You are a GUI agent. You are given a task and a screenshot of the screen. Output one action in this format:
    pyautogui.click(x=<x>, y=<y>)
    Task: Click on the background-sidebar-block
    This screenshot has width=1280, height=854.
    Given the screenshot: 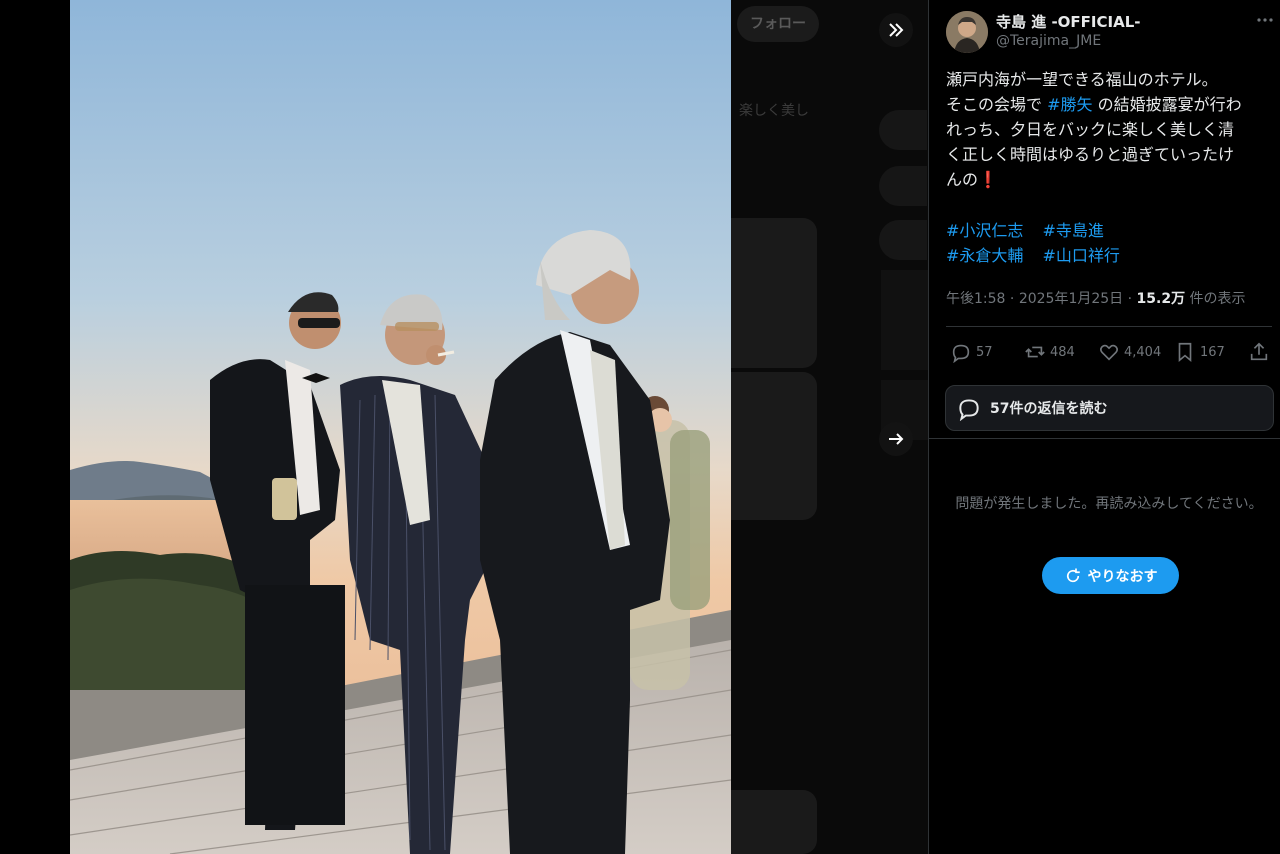 What is the action you would take?
    pyautogui.click(x=904, y=320)
    